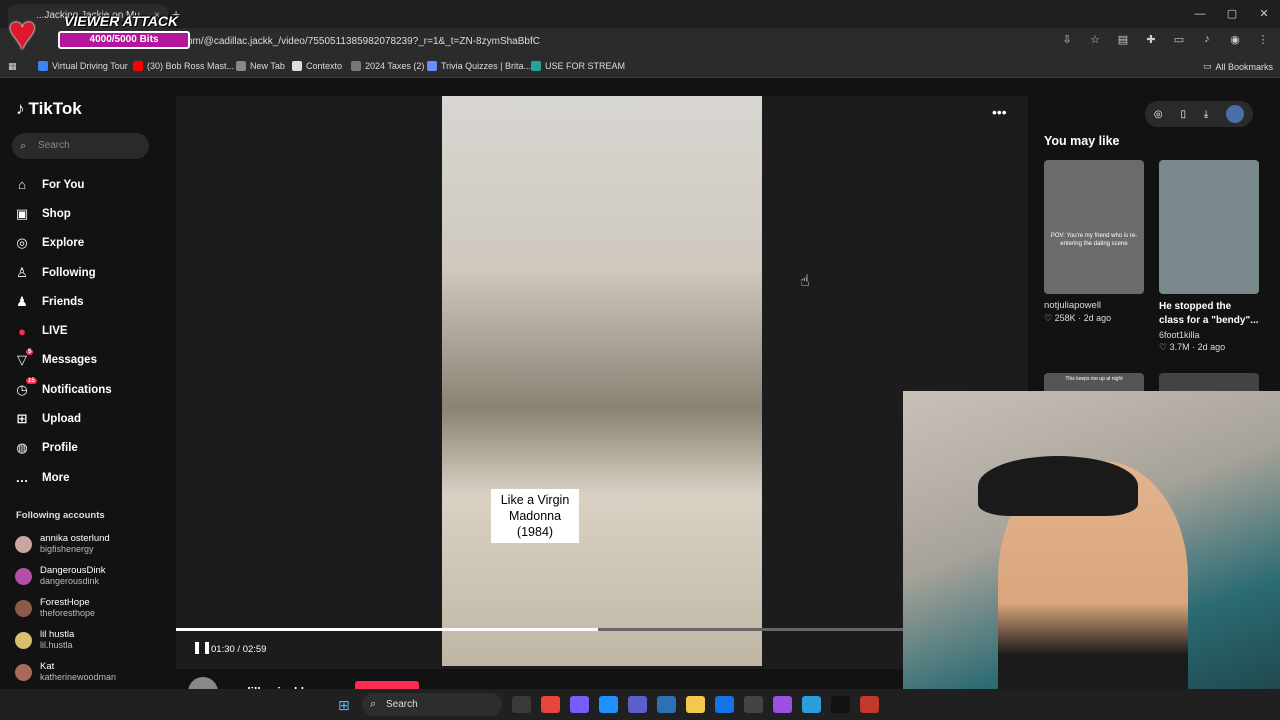  I want to click on sidebar-item-following: ♙ Following, so click(63, 272).